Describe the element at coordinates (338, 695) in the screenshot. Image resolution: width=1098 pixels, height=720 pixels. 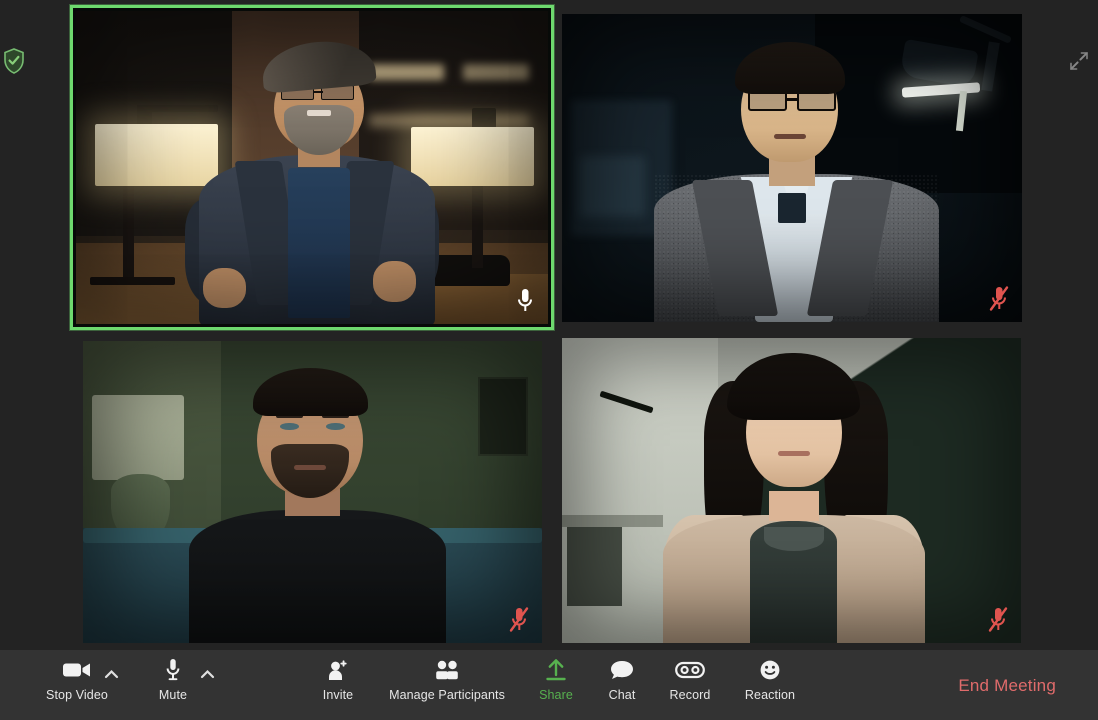
I see `invite-label: Invite` at that location.